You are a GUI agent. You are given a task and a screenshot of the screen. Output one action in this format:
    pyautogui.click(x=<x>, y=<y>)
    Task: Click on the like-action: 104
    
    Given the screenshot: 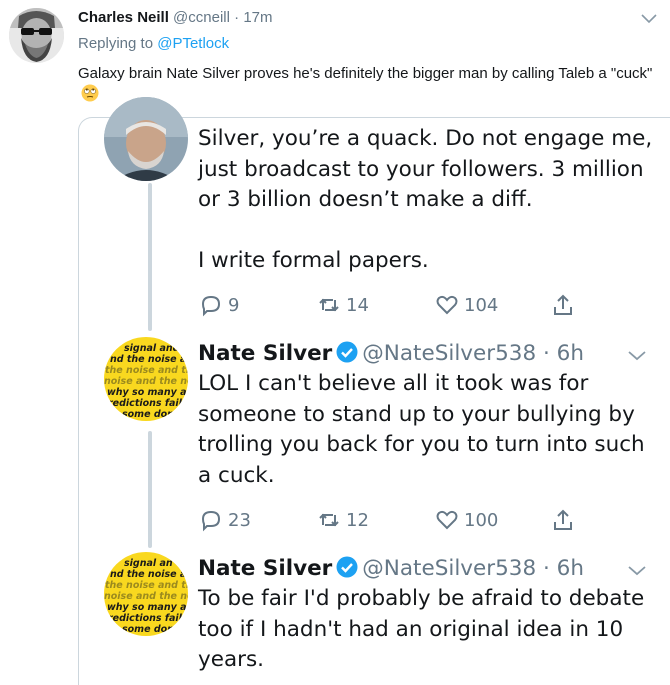 What is the action you would take?
    pyautogui.click(x=466, y=305)
    